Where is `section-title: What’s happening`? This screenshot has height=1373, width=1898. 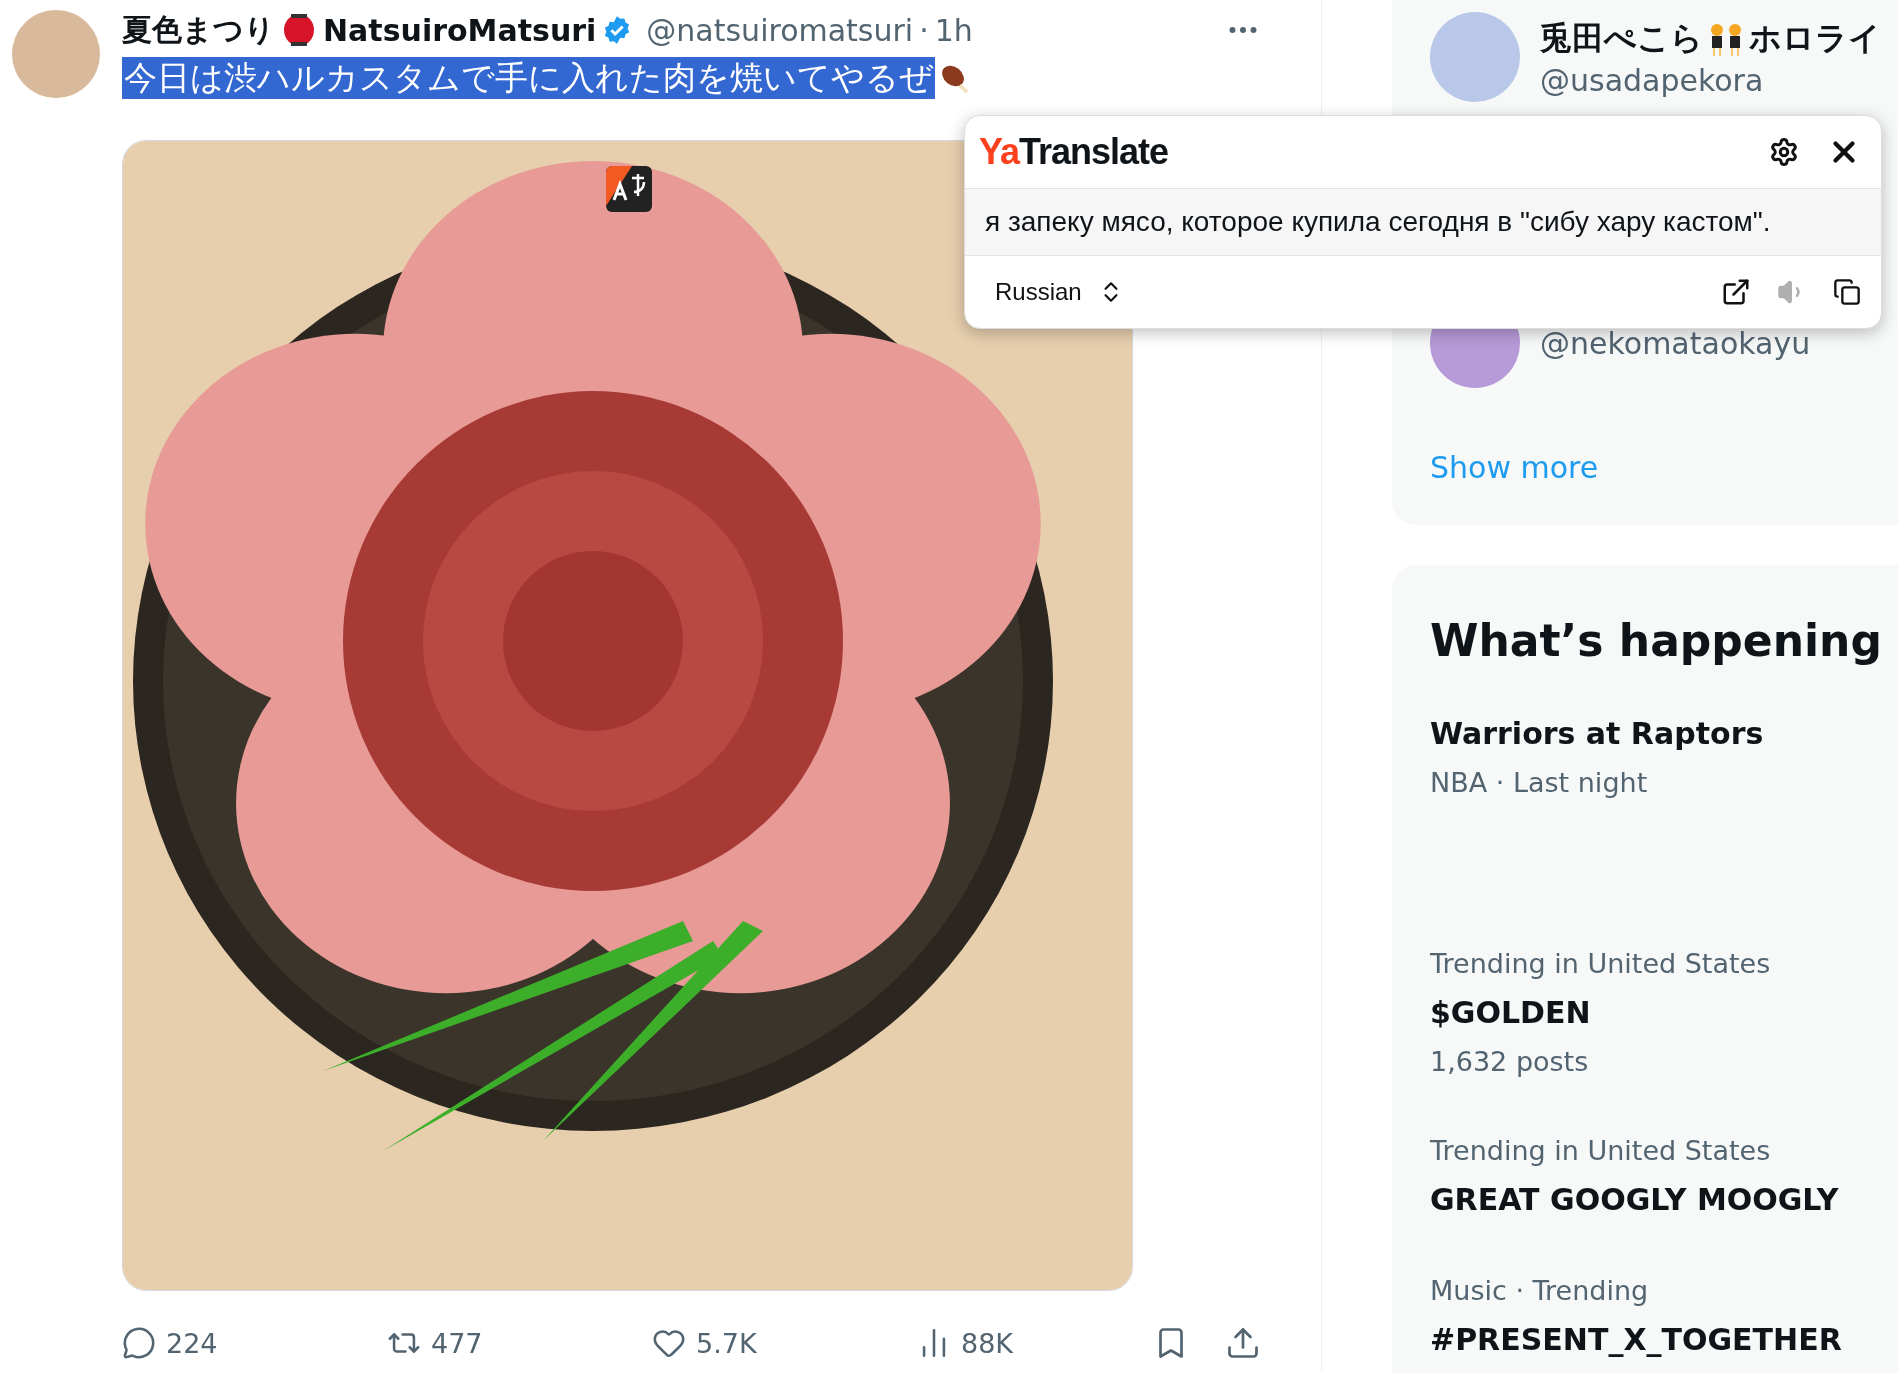 section-title: What’s happening is located at coordinates (1656, 640).